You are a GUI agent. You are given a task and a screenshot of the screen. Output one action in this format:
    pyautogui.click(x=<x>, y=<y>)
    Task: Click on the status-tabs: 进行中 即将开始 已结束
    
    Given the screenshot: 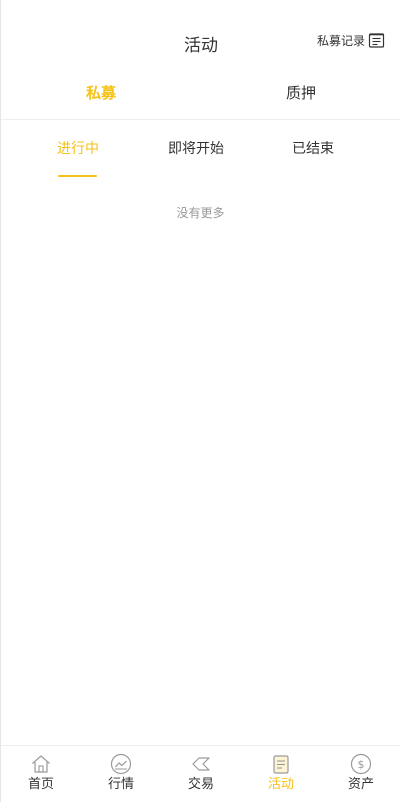 What is the action you would take?
    pyautogui.click(x=200, y=153)
    